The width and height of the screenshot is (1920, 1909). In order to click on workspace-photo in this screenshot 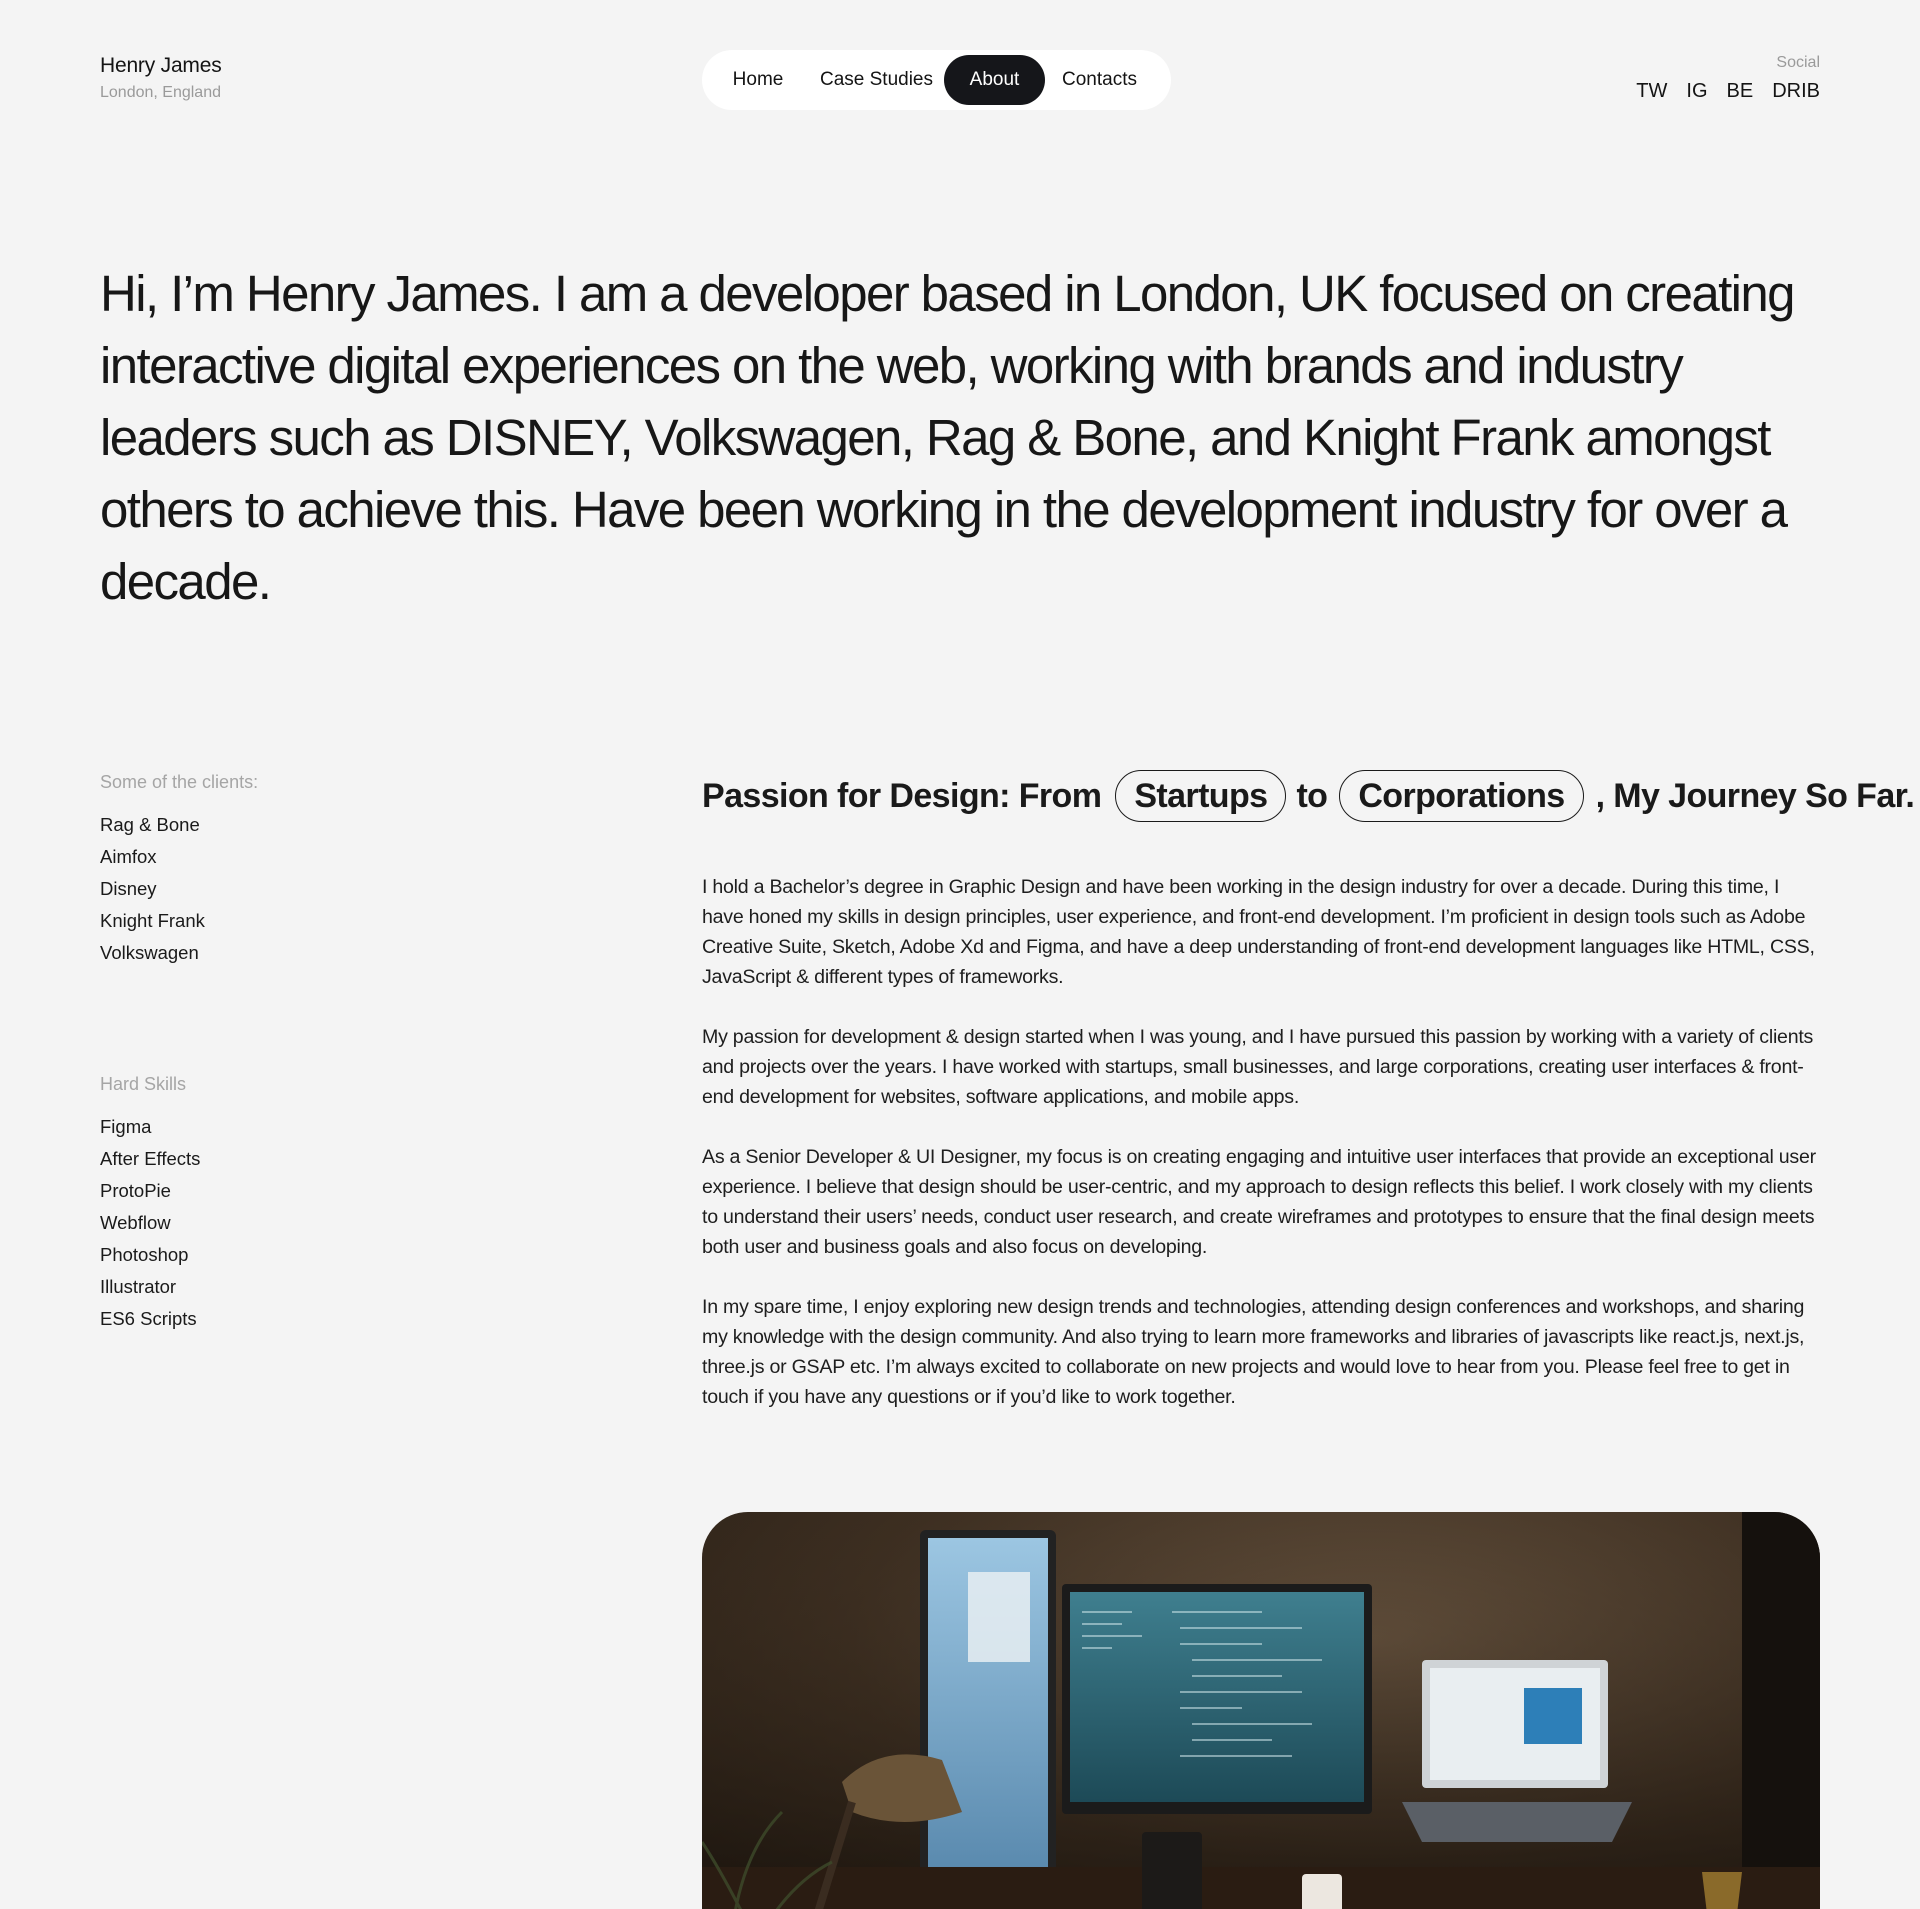, I will do `click(1261, 1710)`.